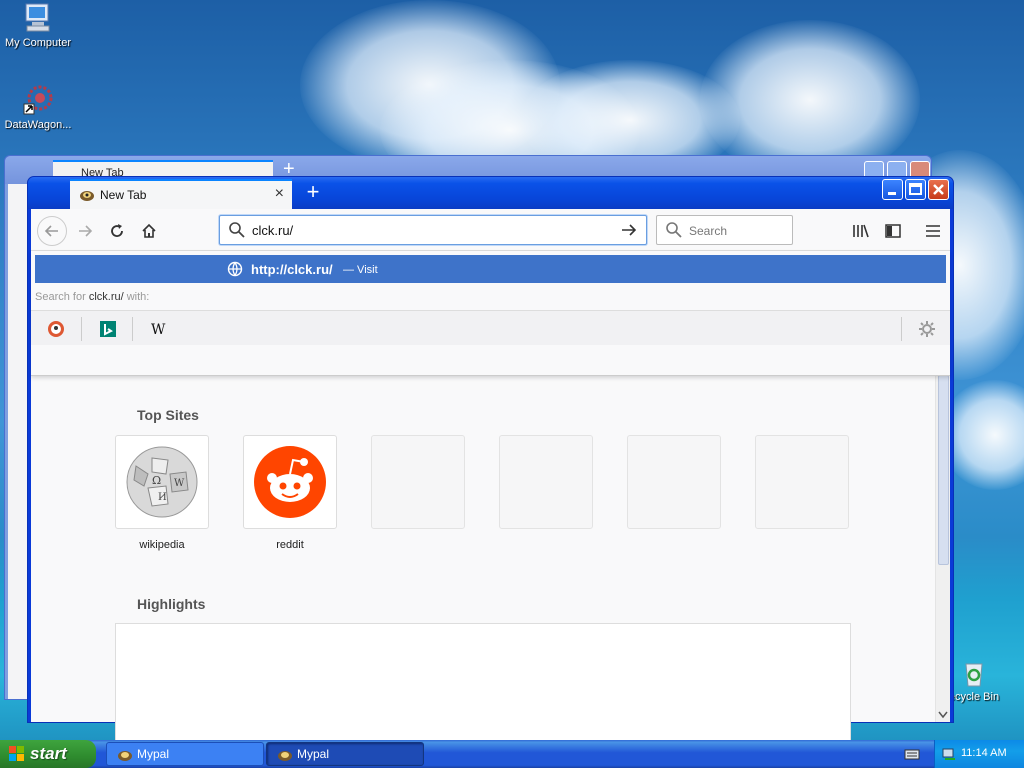 The width and height of the screenshot is (1024, 768). I want to click on datawagon-icon, so click(38, 100).